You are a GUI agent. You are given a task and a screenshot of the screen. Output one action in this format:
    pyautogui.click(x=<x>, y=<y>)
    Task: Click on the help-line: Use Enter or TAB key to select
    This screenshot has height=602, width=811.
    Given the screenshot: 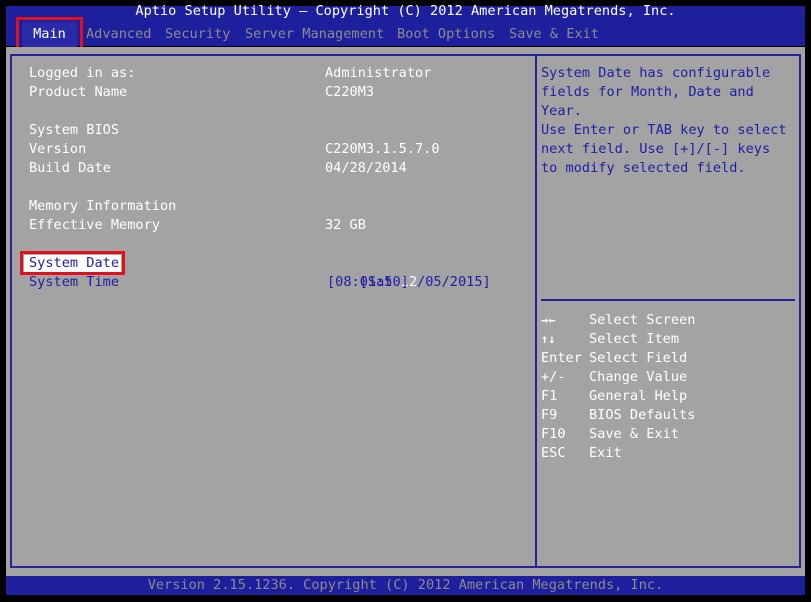 What is the action you would take?
    pyautogui.click(x=664, y=130)
    